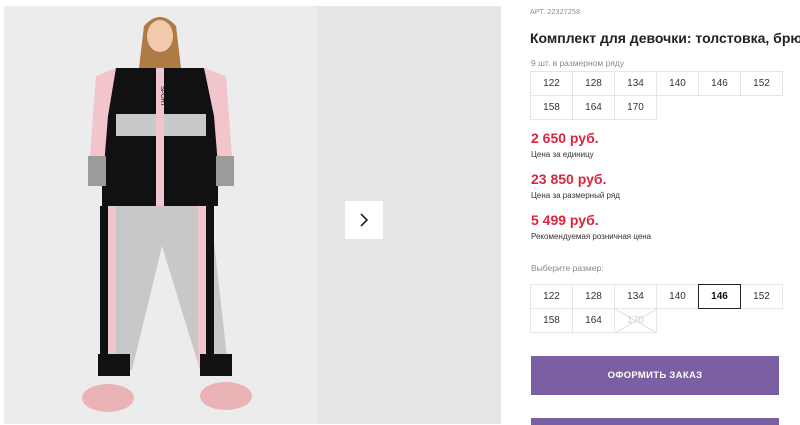 The height and width of the screenshot is (425, 800). What do you see at coordinates (719, 83) in the screenshot?
I see `size-row-cell: 146` at bounding box center [719, 83].